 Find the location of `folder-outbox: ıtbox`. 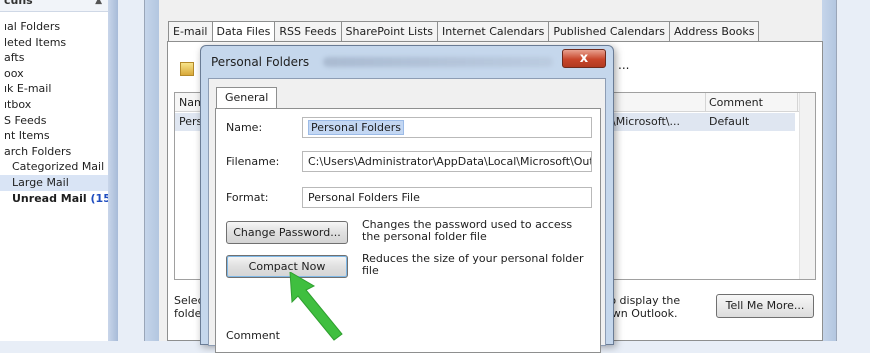

folder-outbox: ıtbox is located at coordinates (61, 105).